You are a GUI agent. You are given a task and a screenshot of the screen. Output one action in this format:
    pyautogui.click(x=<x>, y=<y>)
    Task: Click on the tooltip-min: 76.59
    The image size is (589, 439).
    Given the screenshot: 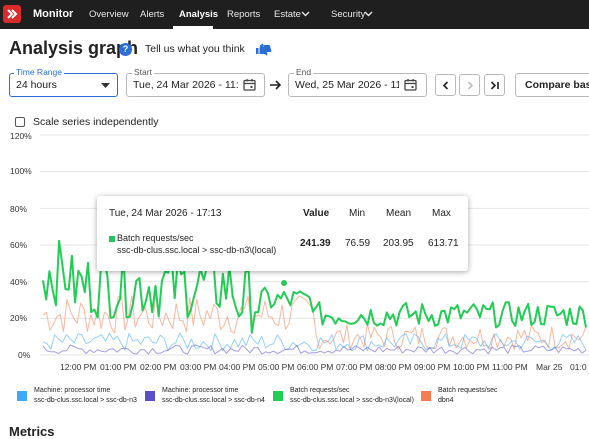 What is the action you would take?
    pyautogui.click(x=358, y=243)
    